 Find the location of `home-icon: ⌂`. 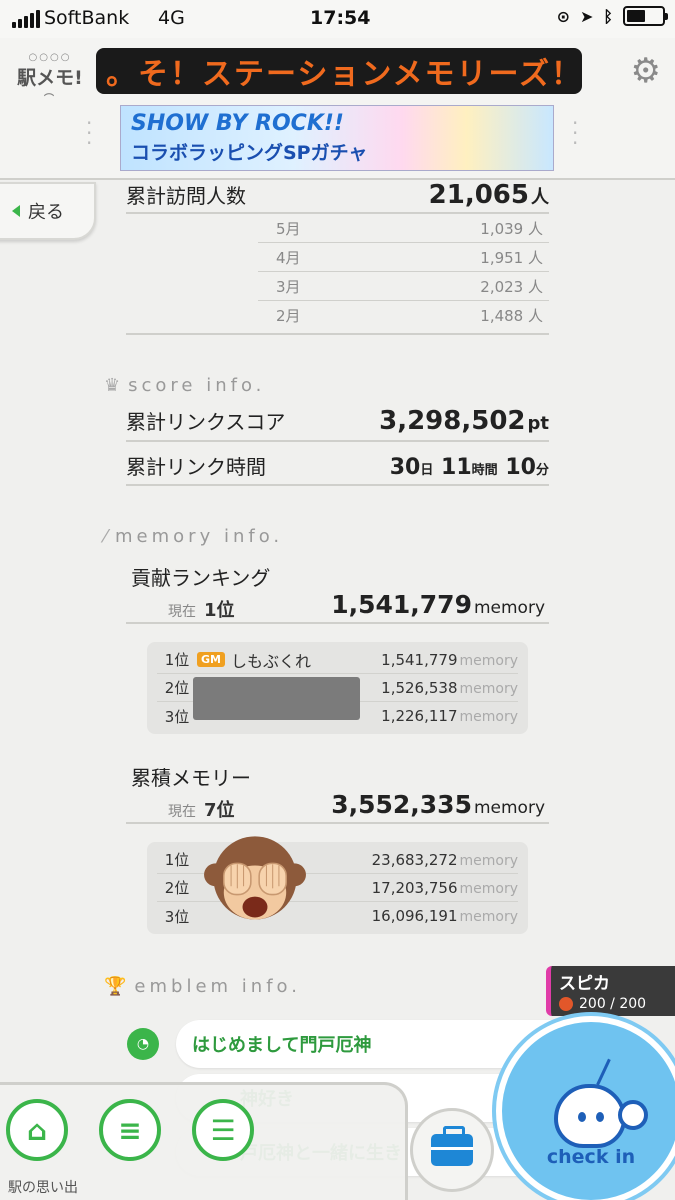

home-icon: ⌂ is located at coordinates (37, 1130).